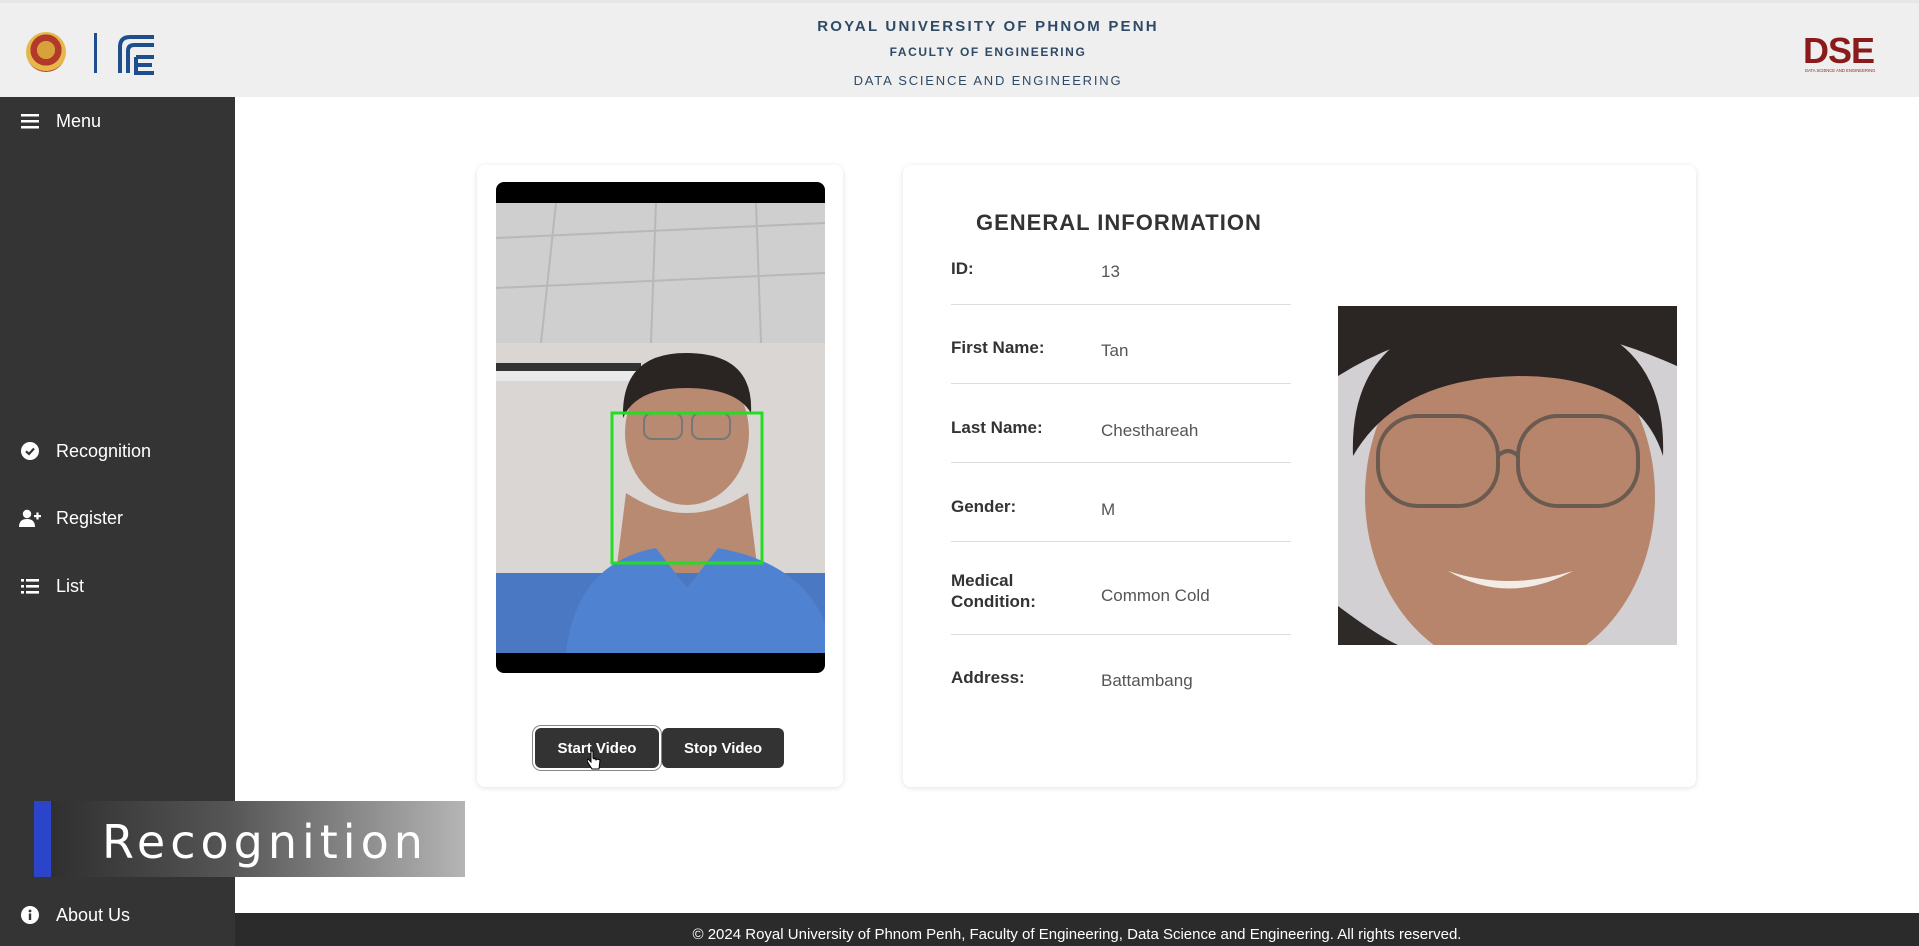 This screenshot has height=946, width=1919. What do you see at coordinates (993, 591) in the screenshot?
I see `field-label-medical-condition: Medical Condition:` at bounding box center [993, 591].